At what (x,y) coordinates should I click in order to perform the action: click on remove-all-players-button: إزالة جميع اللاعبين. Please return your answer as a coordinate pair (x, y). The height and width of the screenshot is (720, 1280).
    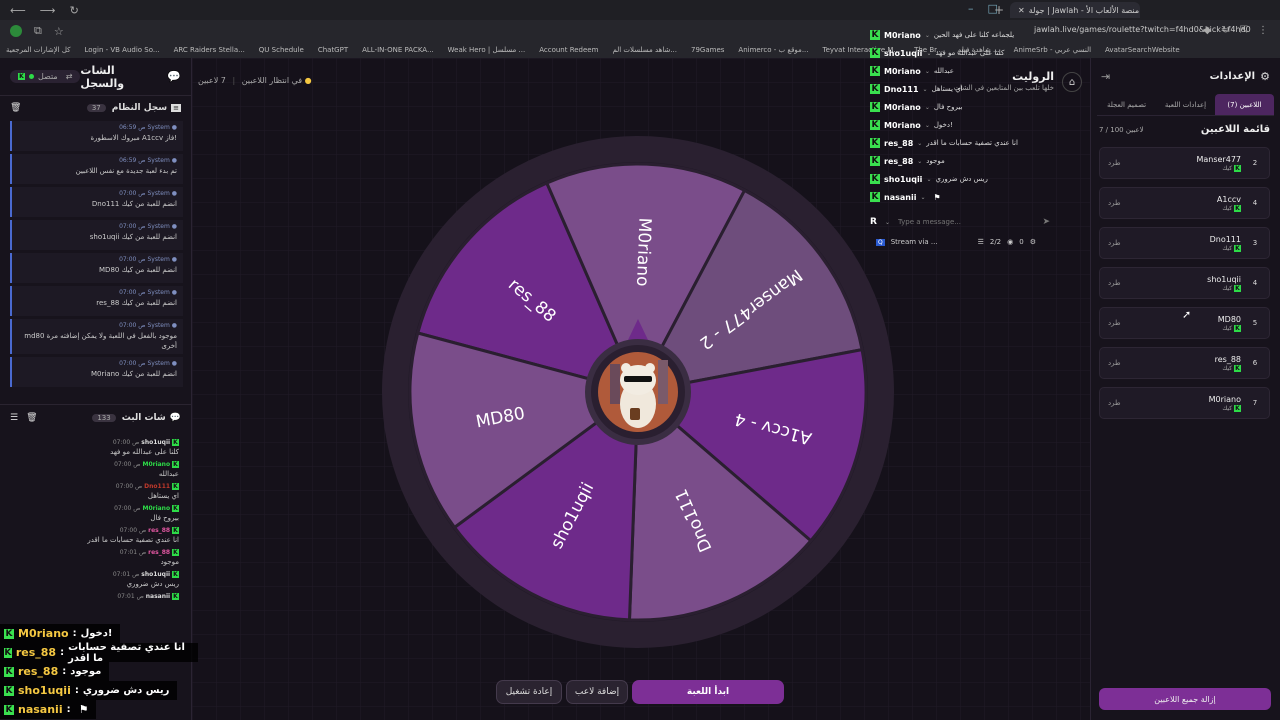
    Looking at the image, I should click on (1185, 699).